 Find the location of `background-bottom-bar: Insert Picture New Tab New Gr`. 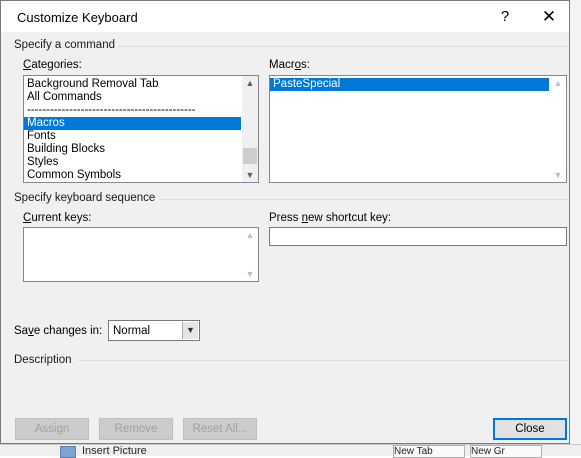

background-bottom-bar: Insert Picture New Tab New Gr is located at coordinates (290, 451).